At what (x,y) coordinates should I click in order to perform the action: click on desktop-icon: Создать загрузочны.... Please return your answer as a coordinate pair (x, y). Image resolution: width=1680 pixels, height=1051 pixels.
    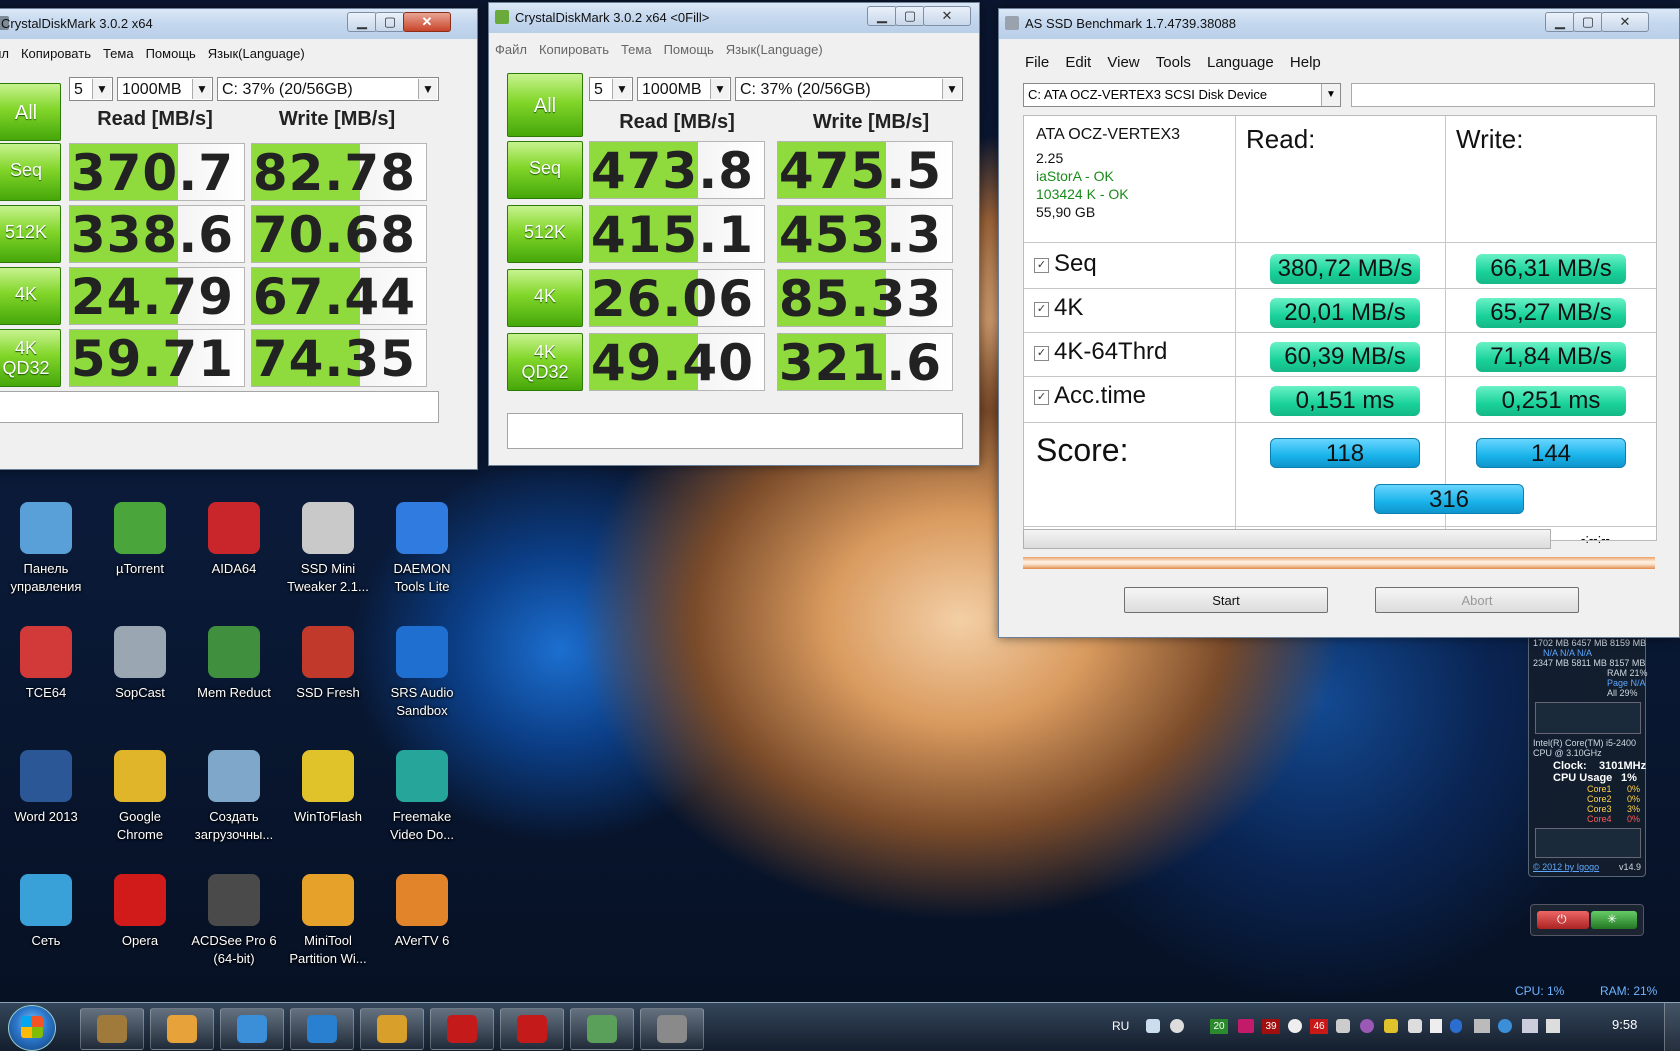
    Looking at the image, I should click on (234, 797).